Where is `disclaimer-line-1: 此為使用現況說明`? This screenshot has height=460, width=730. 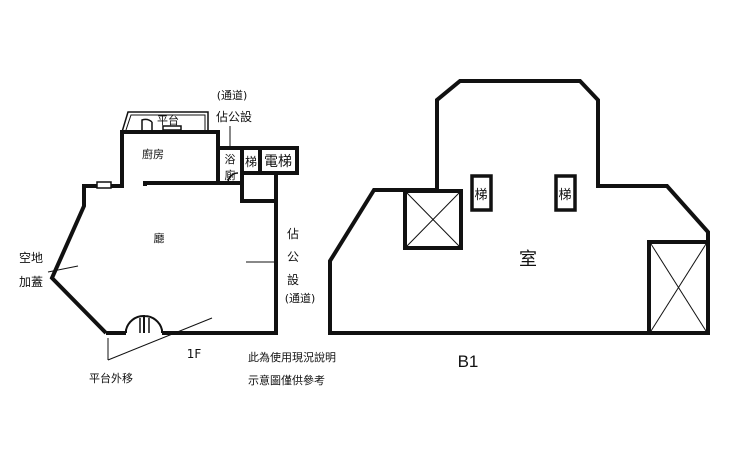 disclaimer-line-1: 此為使用現況說明 is located at coordinates (292, 357).